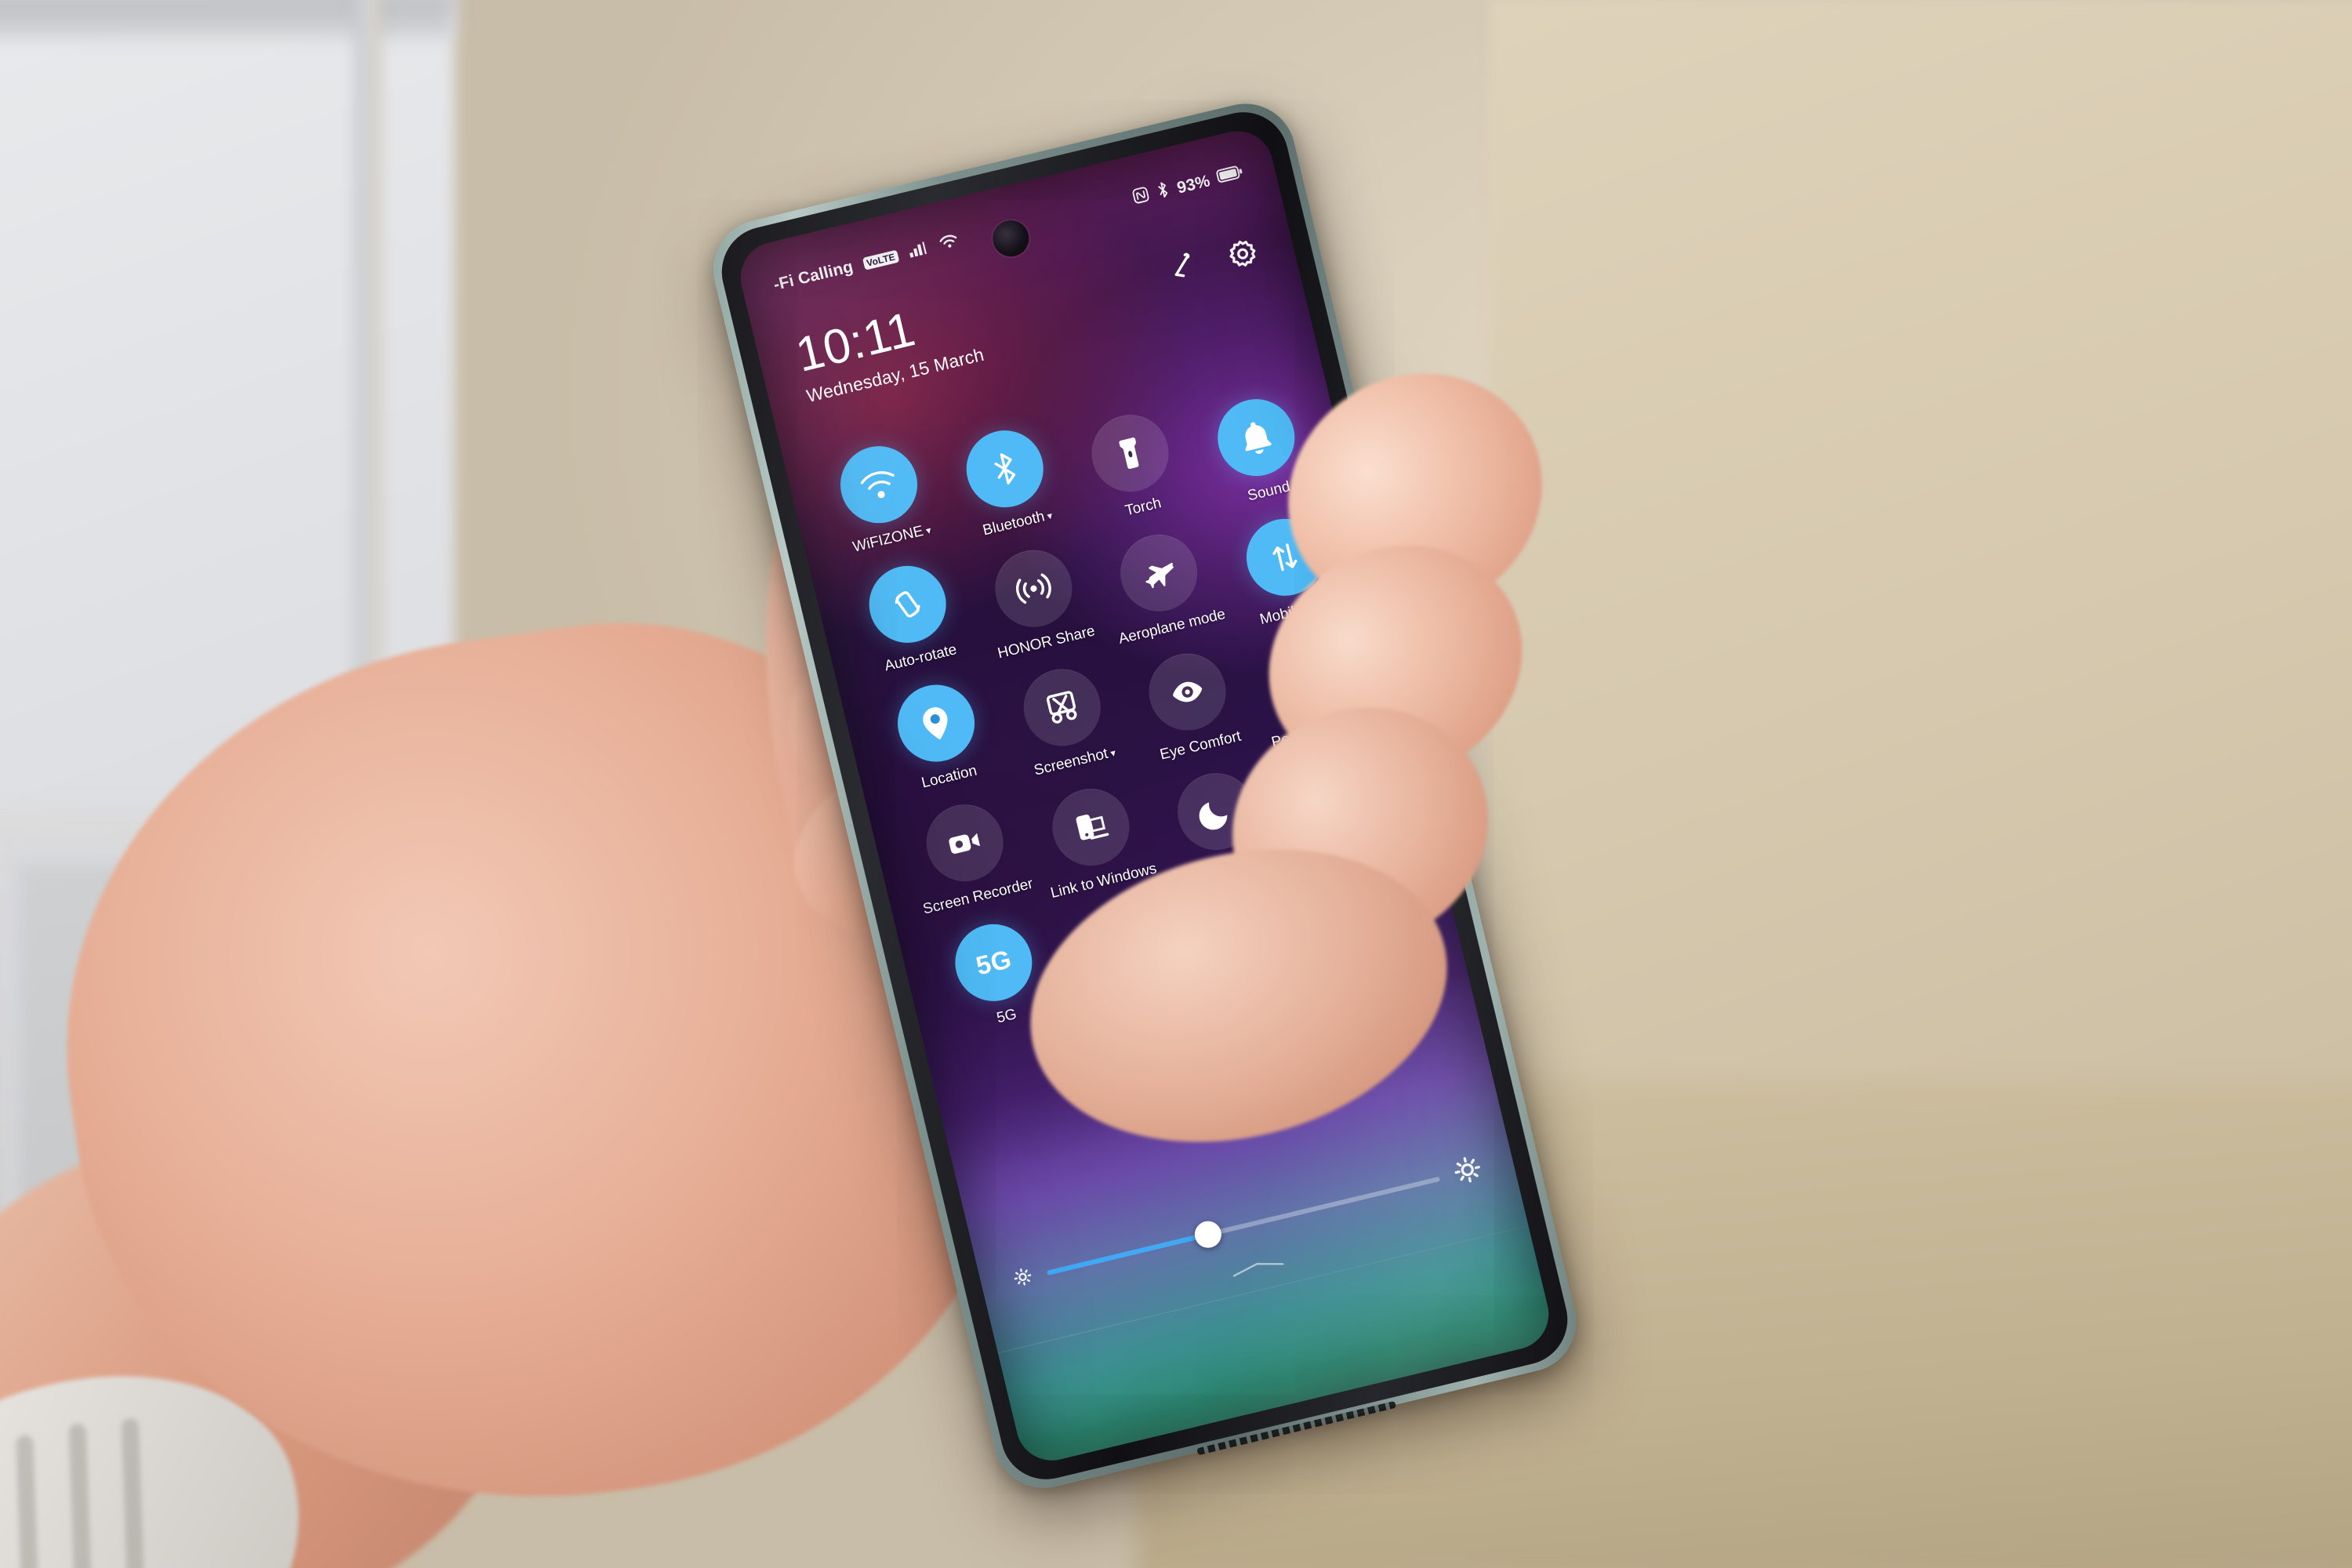  Describe the element at coordinates (1143, 507) in the screenshot. I see `toggle-label: Torch` at that location.